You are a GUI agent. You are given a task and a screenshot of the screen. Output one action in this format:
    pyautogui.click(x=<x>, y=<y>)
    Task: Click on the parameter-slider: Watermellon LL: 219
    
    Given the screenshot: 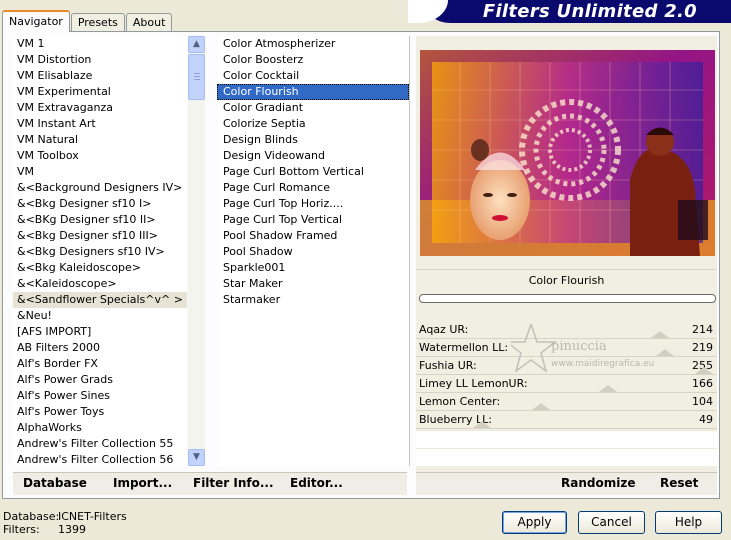 What is the action you would take?
    pyautogui.click(x=566, y=348)
    